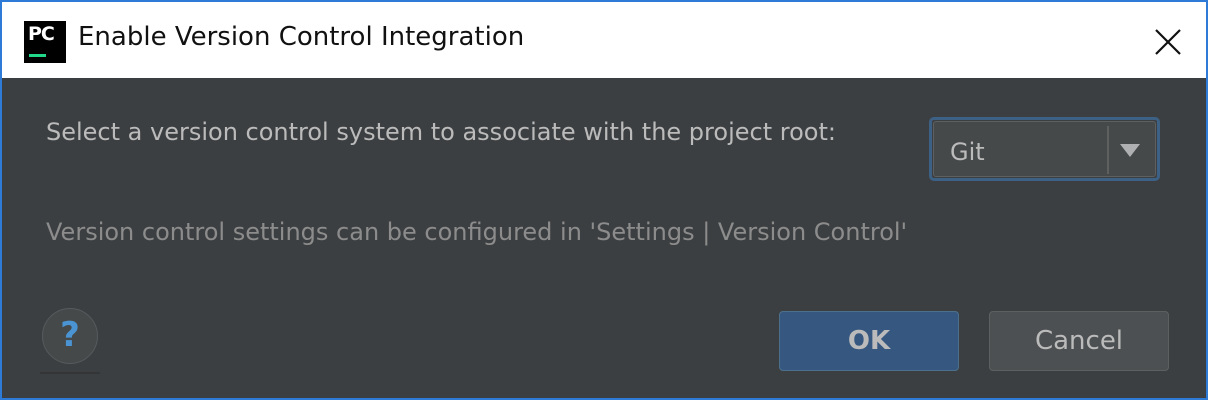 The image size is (1208, 400). Describe the element at coordinates (1079, 341) in the screenshot. I see `cancel-button: Cancel` at that location.